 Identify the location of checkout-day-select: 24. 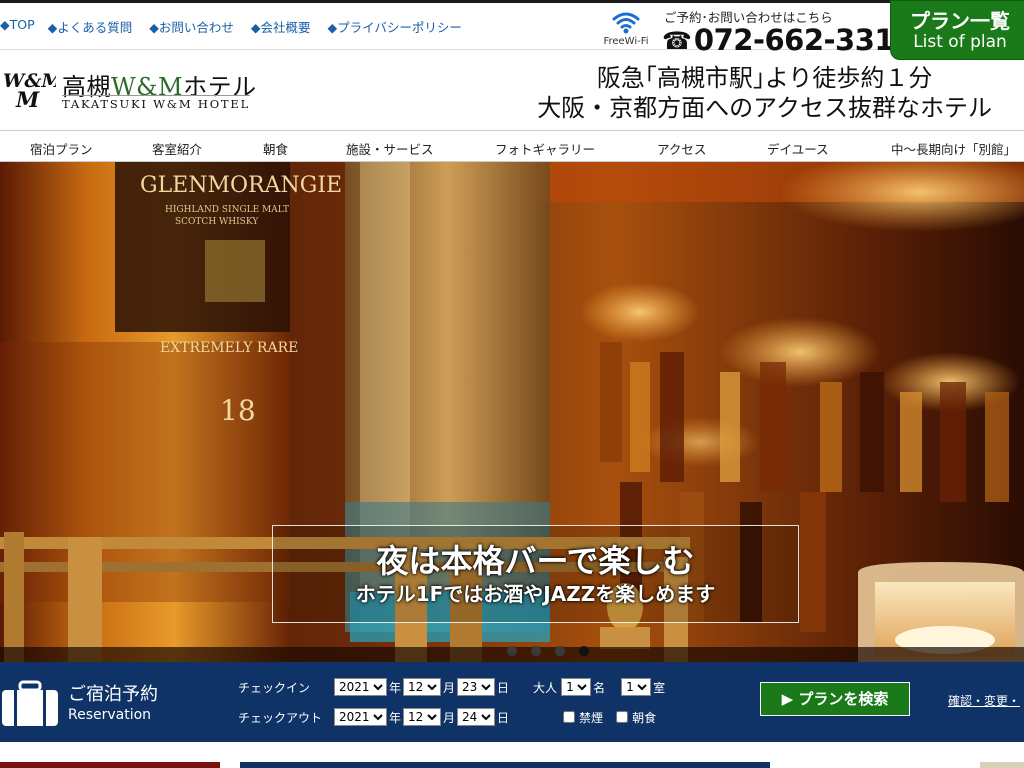
(476, 717).